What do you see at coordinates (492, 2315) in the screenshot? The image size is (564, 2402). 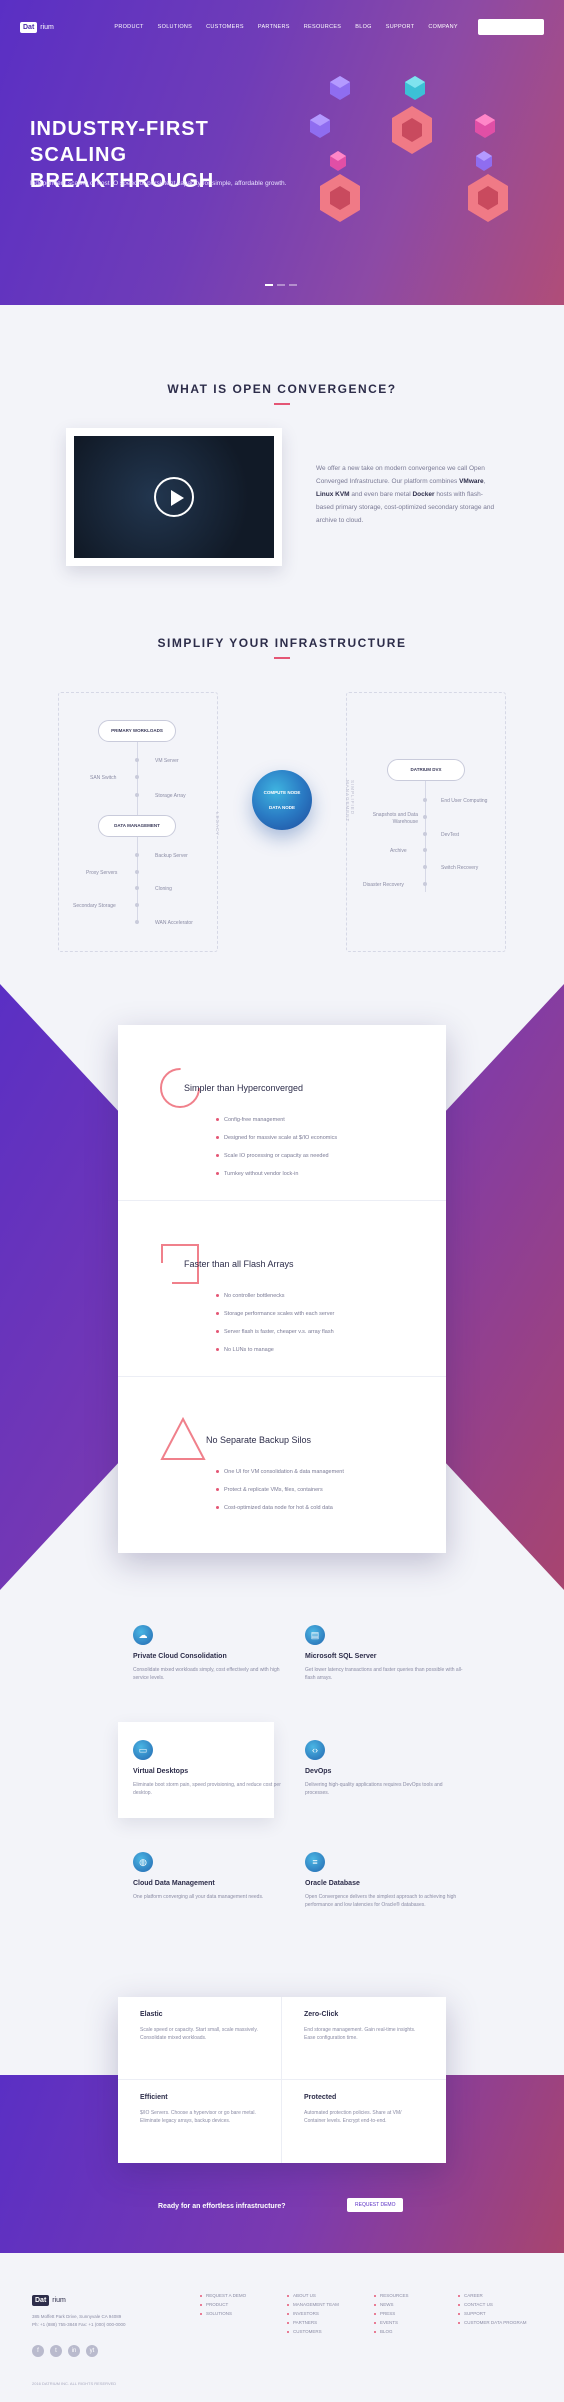 I see `footer-link: SUPPORT` at bounding box center [492, 2315].